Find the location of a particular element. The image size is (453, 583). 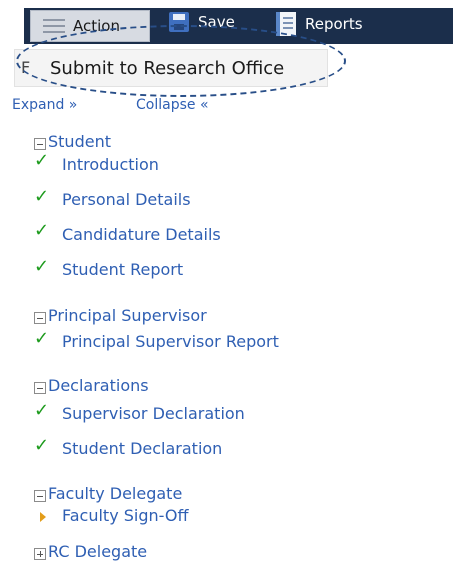

reports-button: Reports is located at coordinates (319, 24).